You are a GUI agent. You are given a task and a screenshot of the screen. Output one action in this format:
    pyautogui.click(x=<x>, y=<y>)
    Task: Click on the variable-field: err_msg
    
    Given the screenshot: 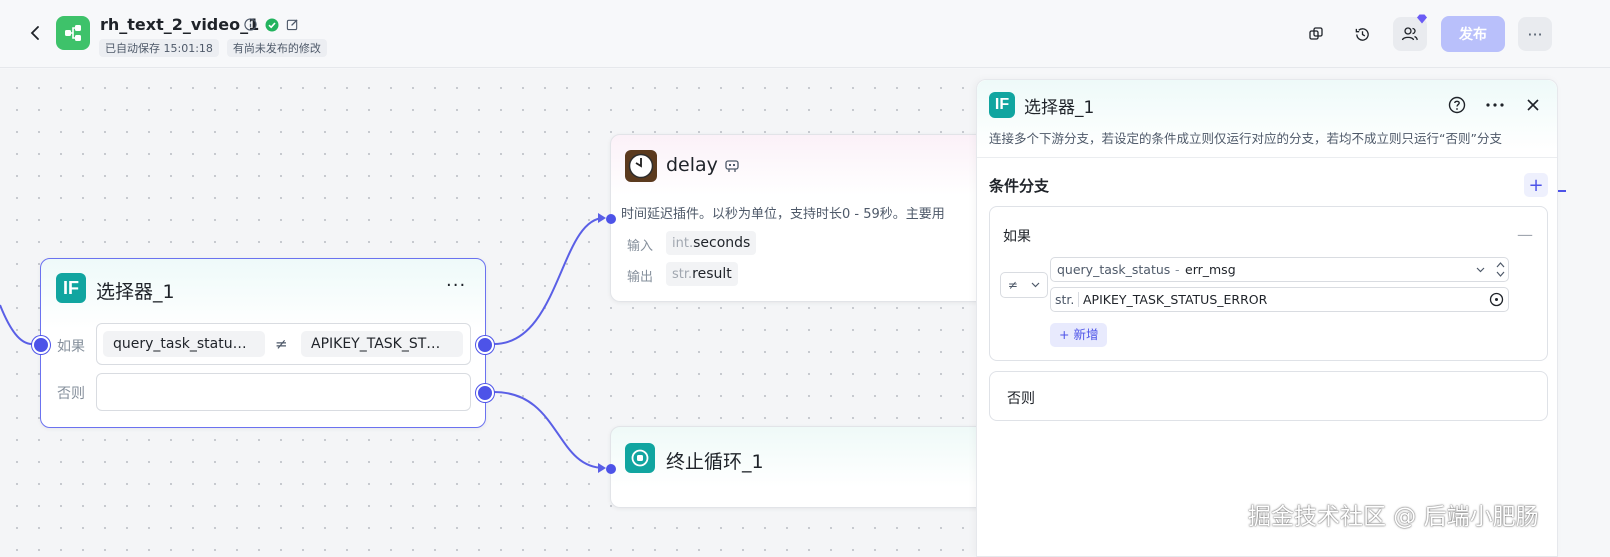 What is the action you would take?
    pyautogui.click(x=1210, y=269)
    